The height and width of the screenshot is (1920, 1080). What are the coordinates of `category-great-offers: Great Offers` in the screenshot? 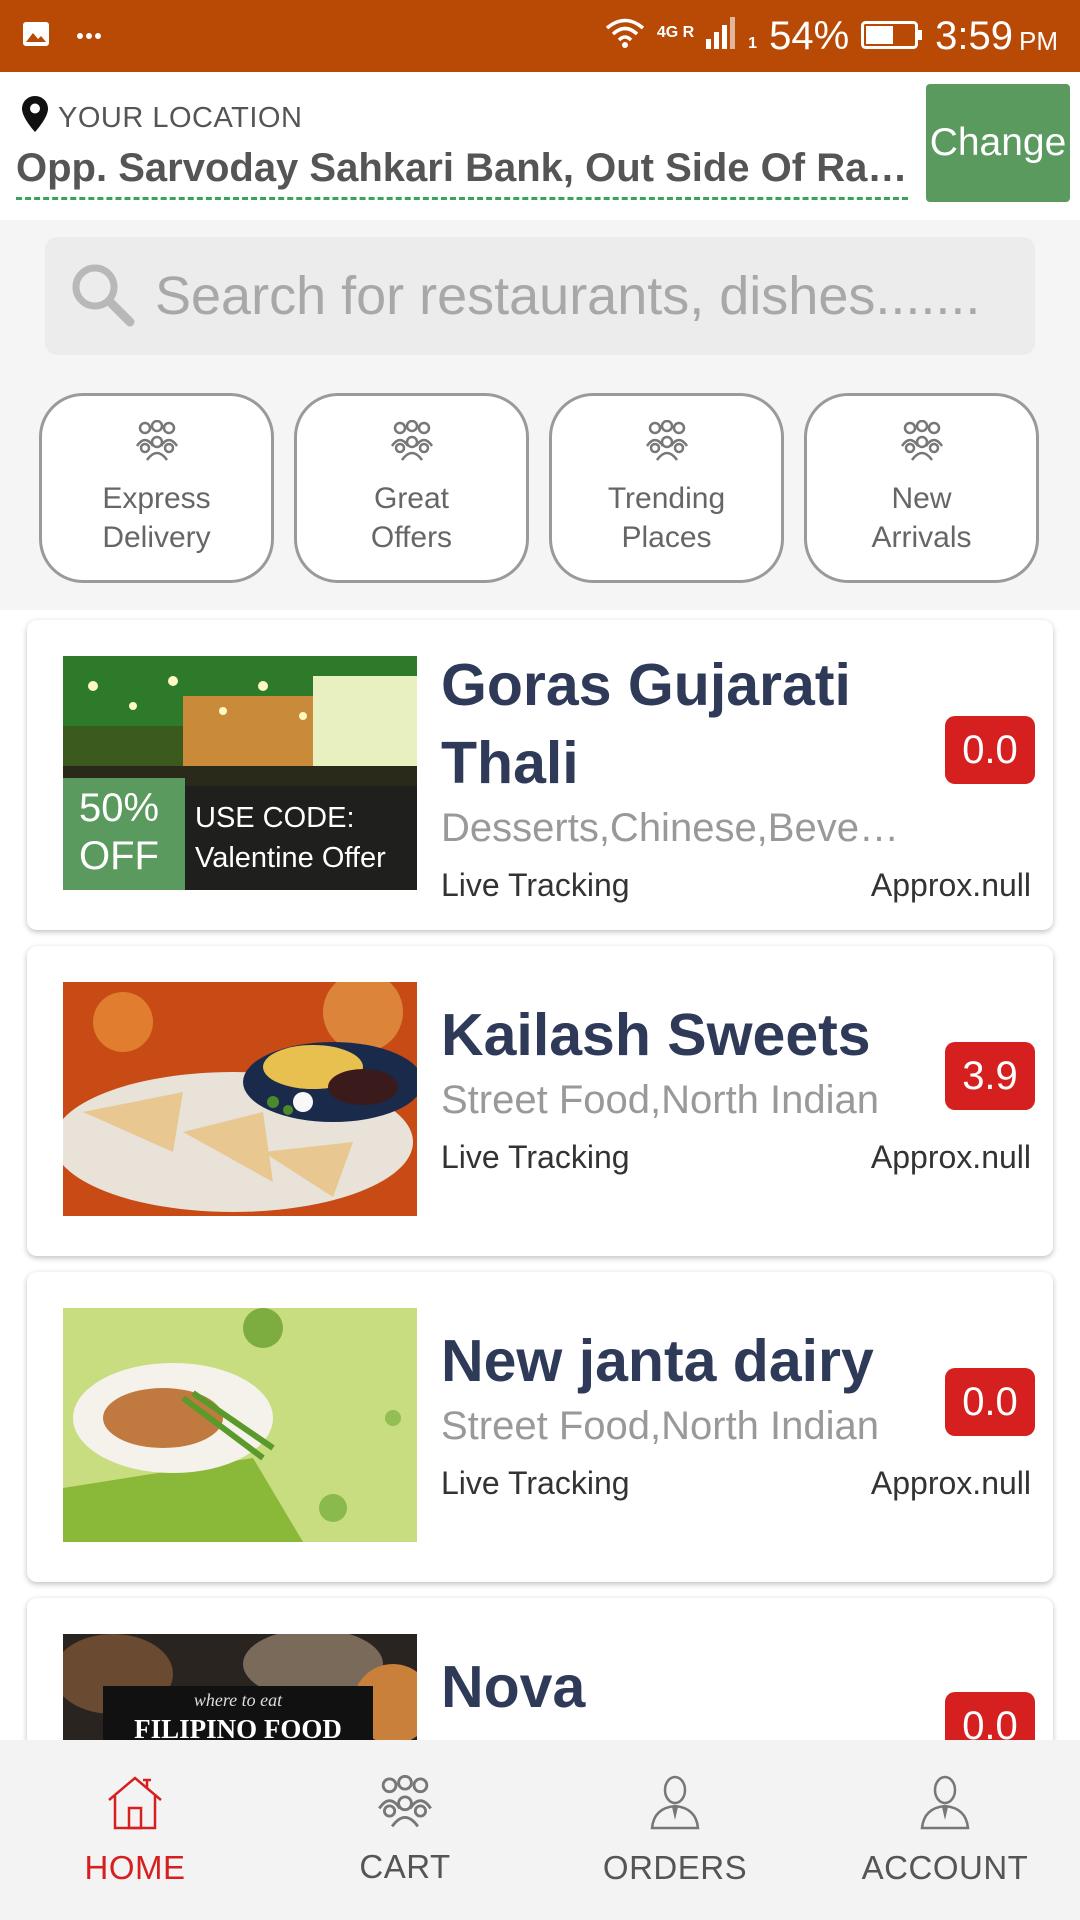 It's located at (411, 488).